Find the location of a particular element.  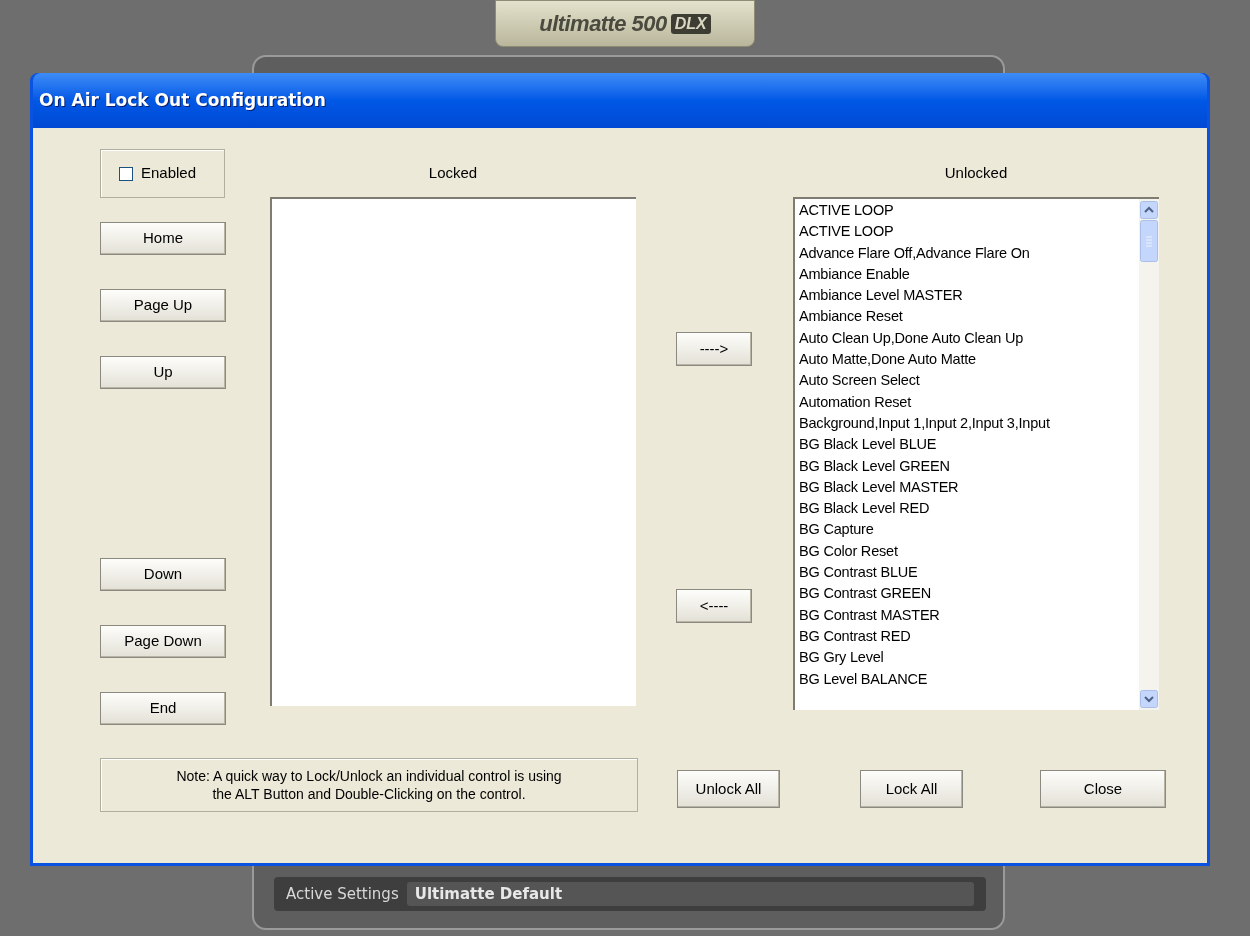

button: <---- is located at coordinates (714, 606).